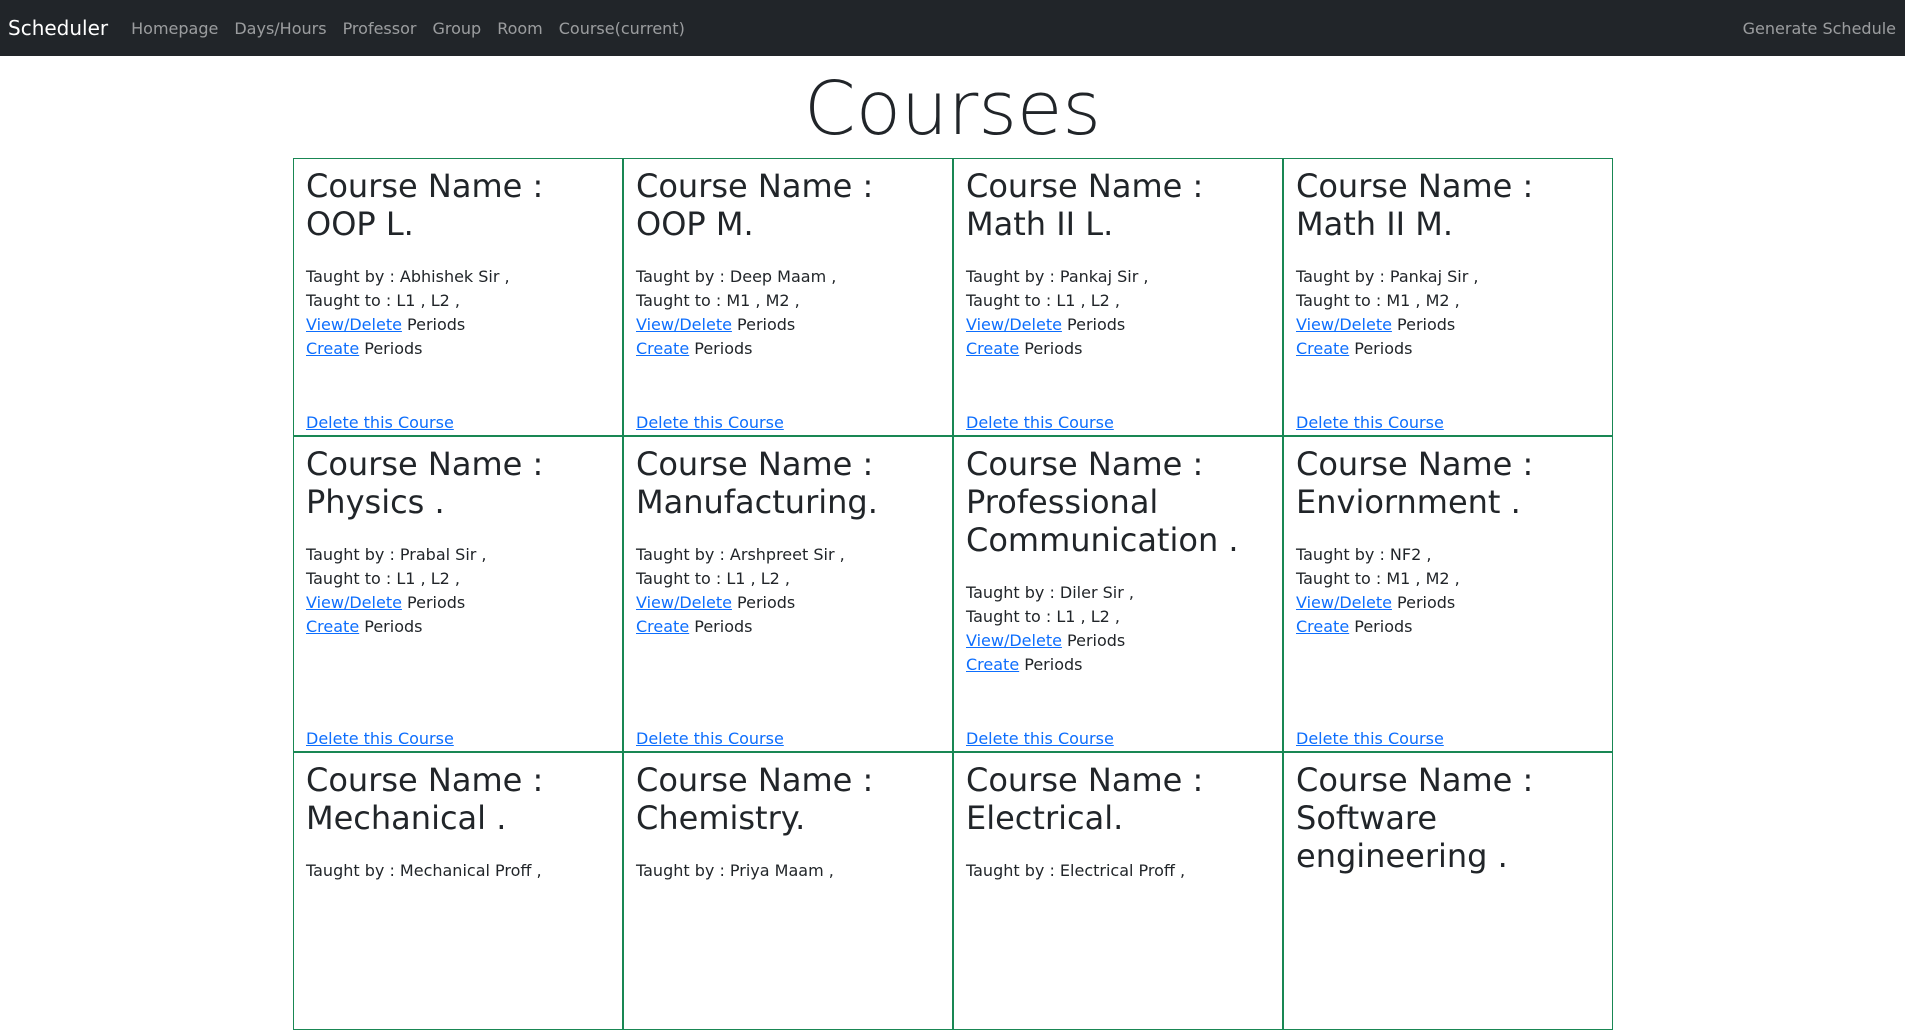 The image size is (1905, 1030). What do you see at coordinates (408, 276) in the screenshot?
I see `taught-by: Taught by : Abhishek Sir ,` at bounding box center [408, 276].